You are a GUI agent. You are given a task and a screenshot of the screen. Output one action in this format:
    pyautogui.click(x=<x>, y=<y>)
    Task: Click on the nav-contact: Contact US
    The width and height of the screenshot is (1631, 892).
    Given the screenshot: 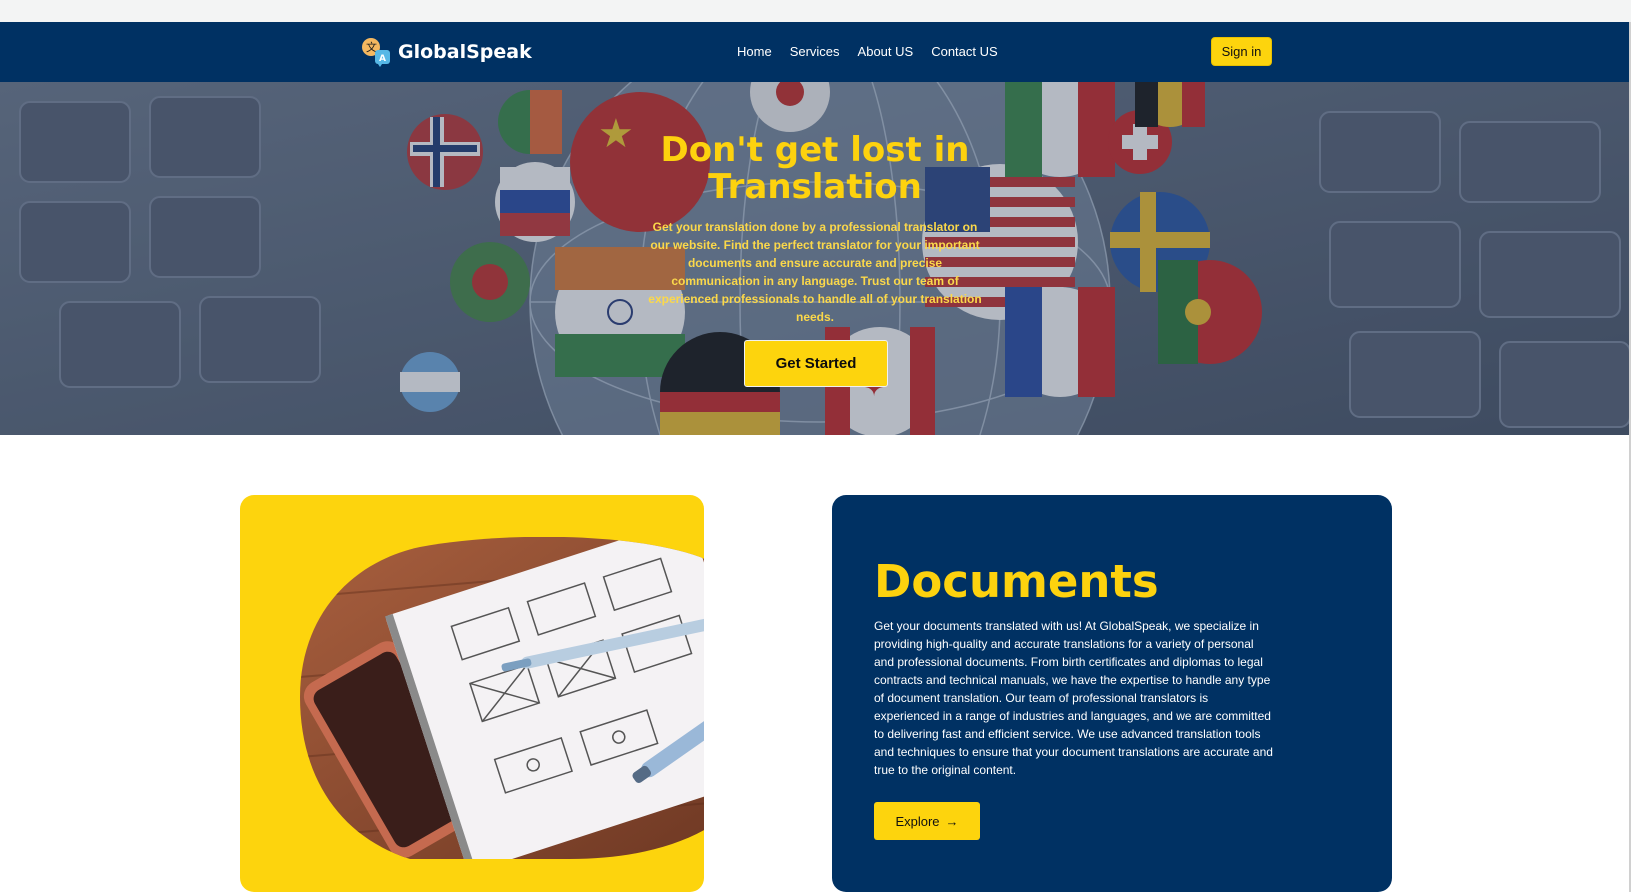 What is the action you would take?
    pyautogui.click(x=964, y=51)
    